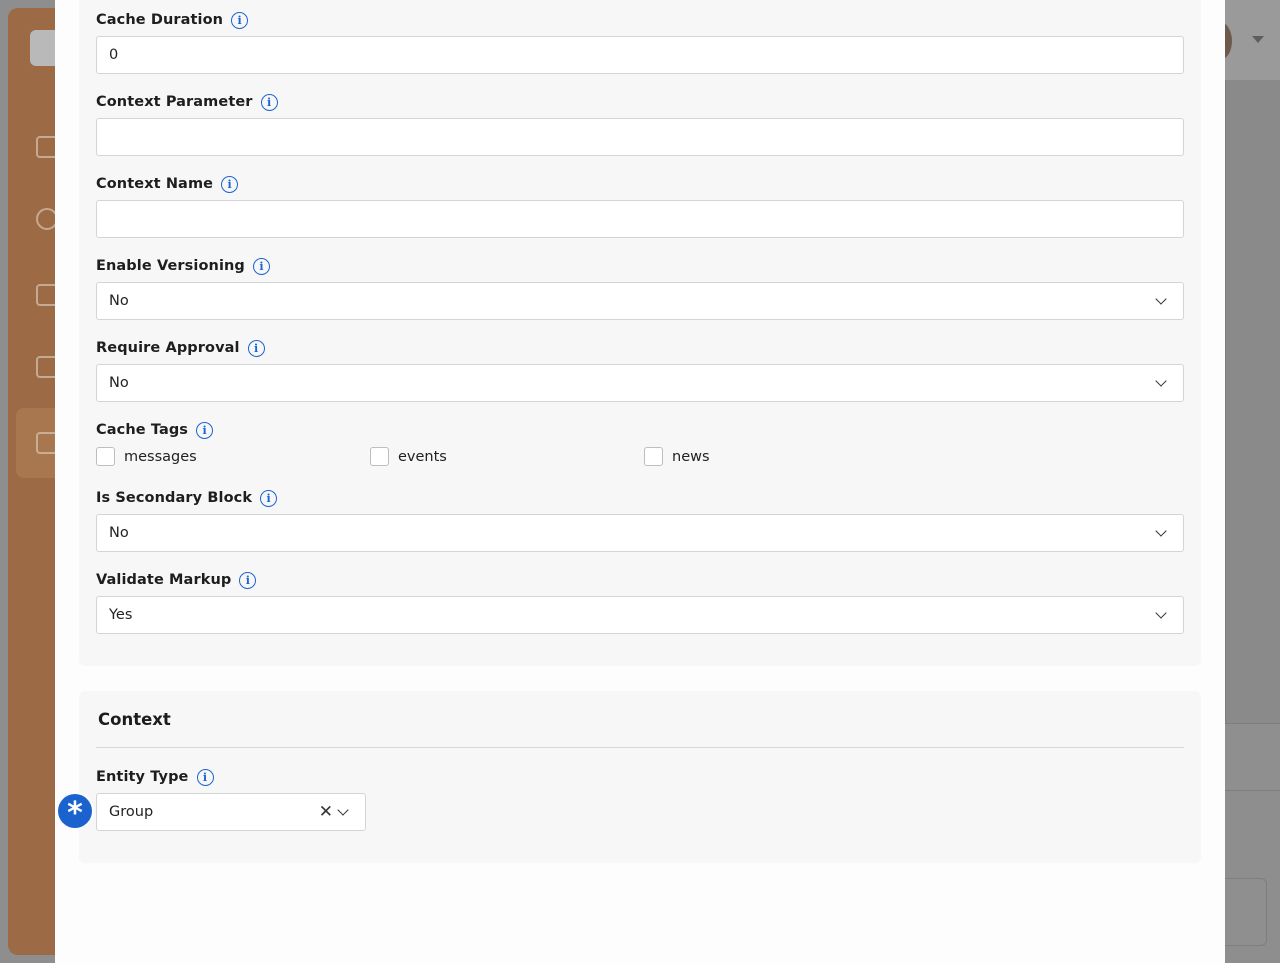  Describe the element at coordinates (507, 456) in the screenshot. I see `cache-tag-events: events` at that location.